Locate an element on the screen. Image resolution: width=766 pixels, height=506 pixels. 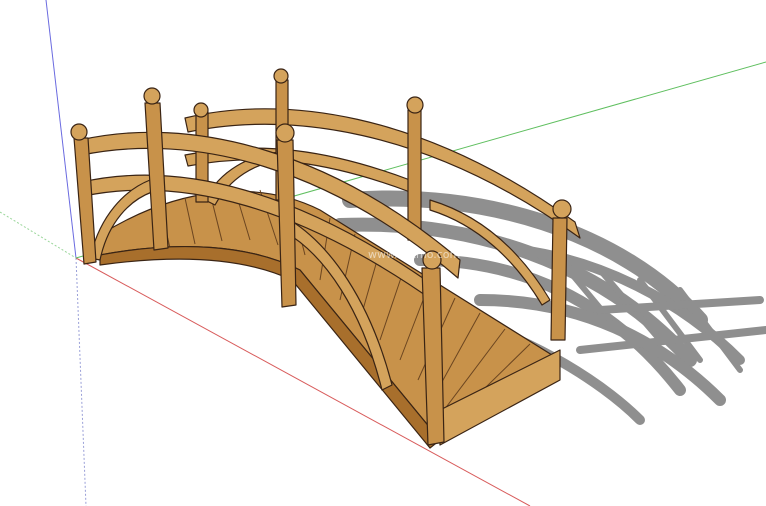
y-axis-dotted-line is located at coordinates (38, 235).